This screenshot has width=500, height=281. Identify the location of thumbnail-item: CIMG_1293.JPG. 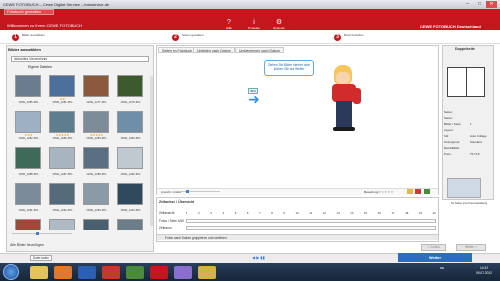
(96, 200).